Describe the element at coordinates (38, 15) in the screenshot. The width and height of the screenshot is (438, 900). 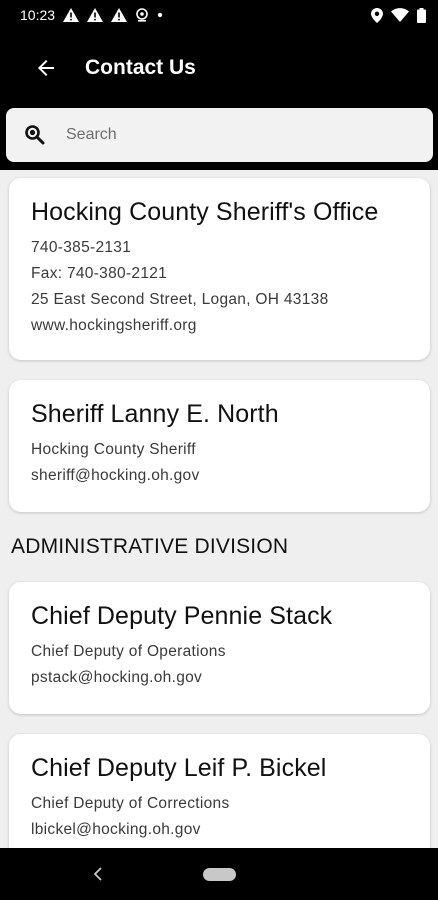
I see `status-time: 10:23` at that location.